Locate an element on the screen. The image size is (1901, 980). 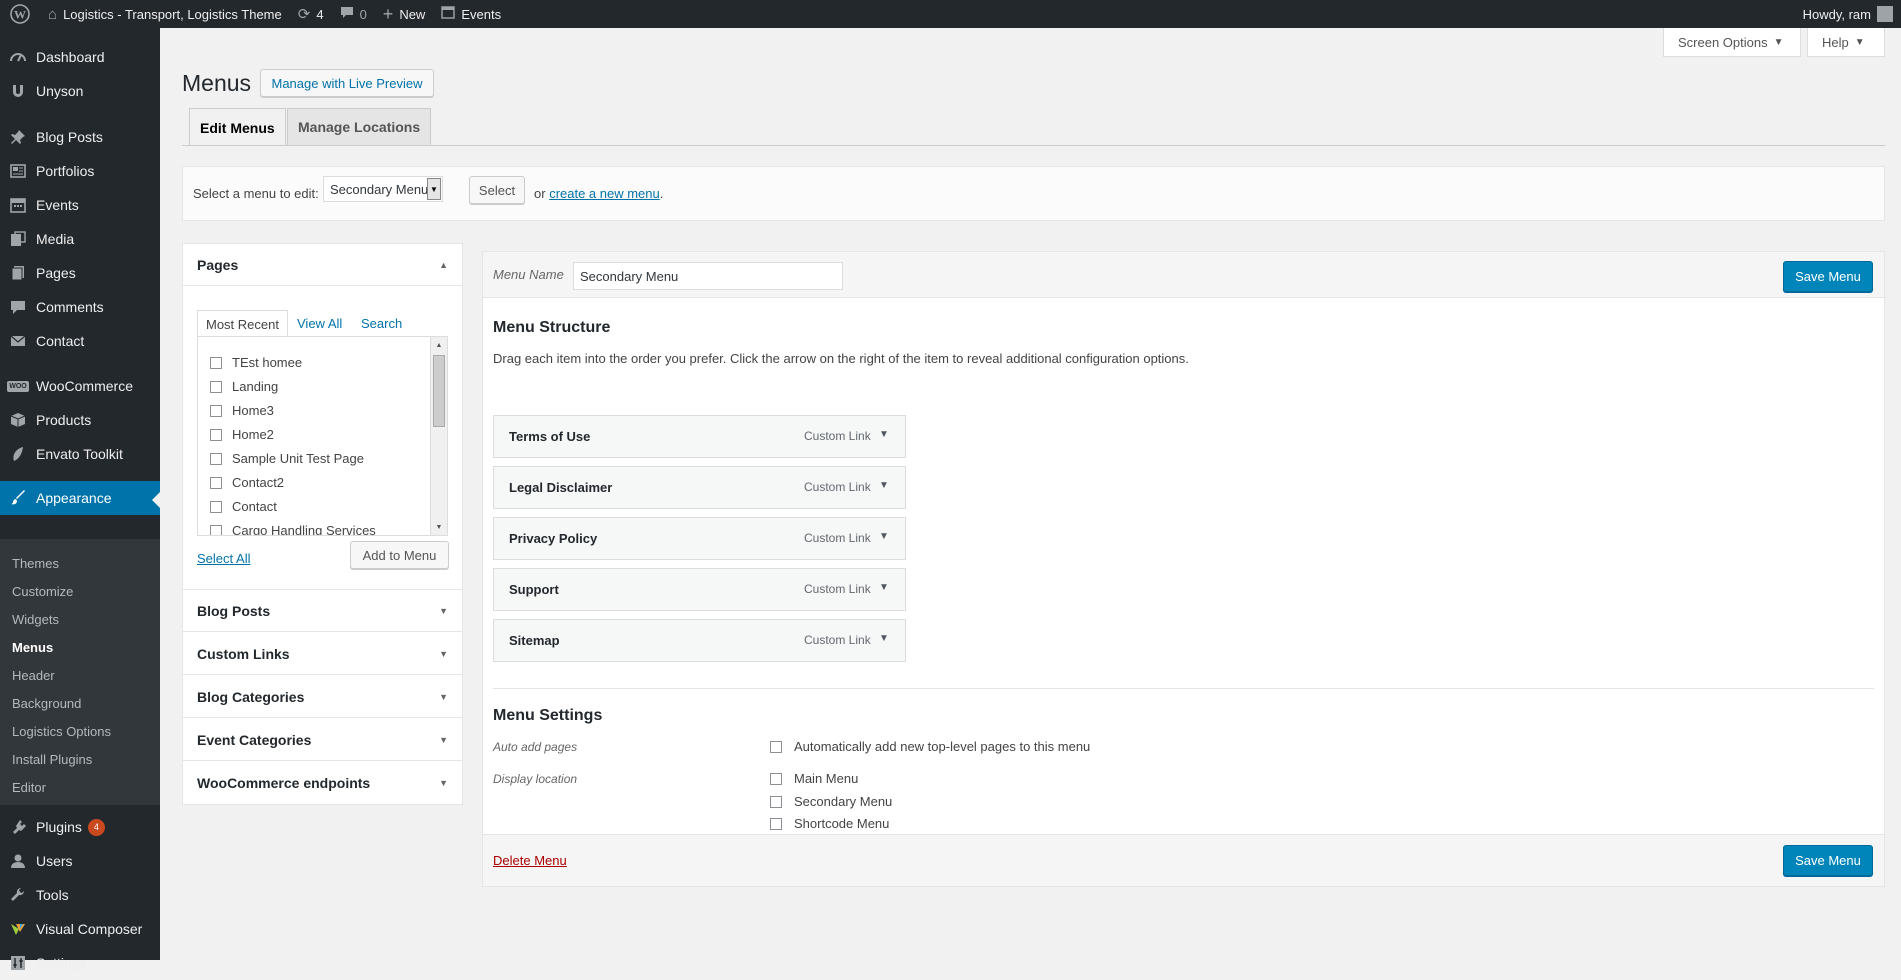
submenu-editor: Editor is located at coordinates (29, 787).